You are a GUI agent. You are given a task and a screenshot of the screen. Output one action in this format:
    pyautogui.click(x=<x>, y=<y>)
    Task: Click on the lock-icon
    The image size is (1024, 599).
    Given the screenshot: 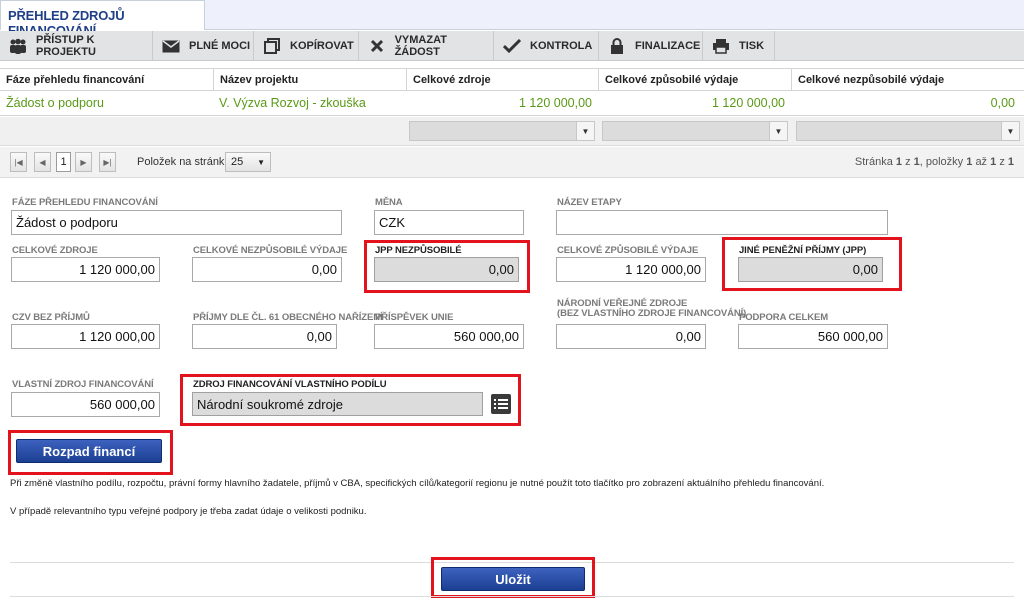 What is the action you would take?
    pyautogui.click(x=617, y=46)
    